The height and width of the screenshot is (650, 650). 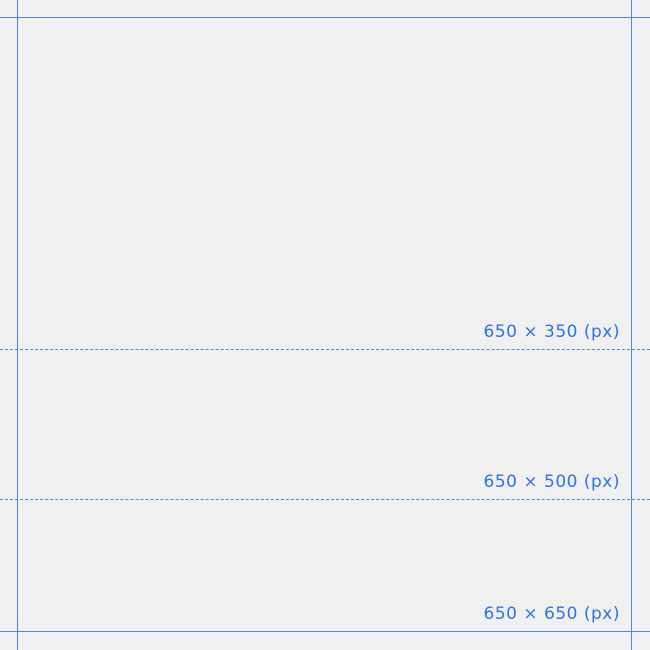 I want to click on height-500-guide-line, so click(x=325, y=499).